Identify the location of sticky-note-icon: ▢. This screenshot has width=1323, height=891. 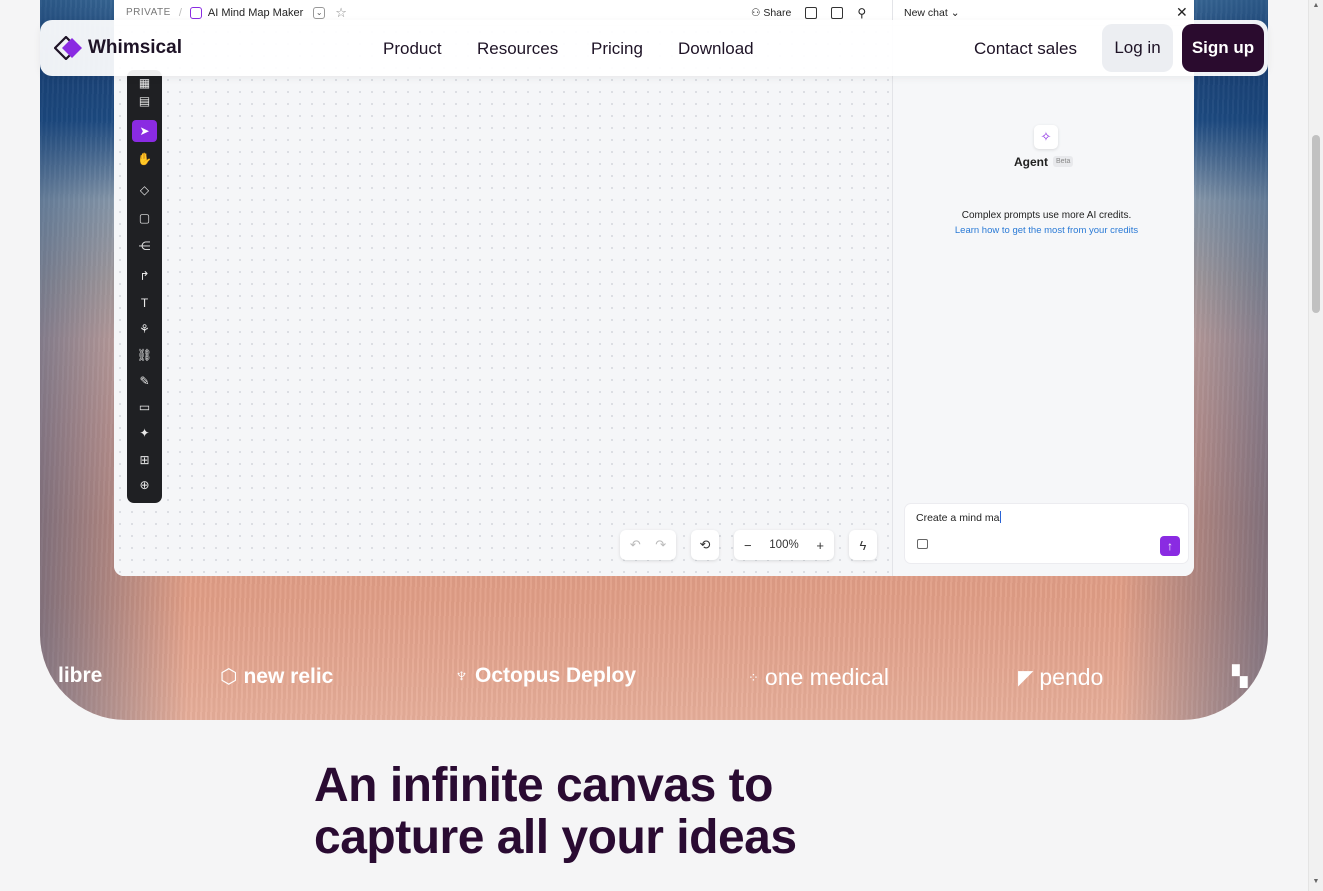
(144, 218).